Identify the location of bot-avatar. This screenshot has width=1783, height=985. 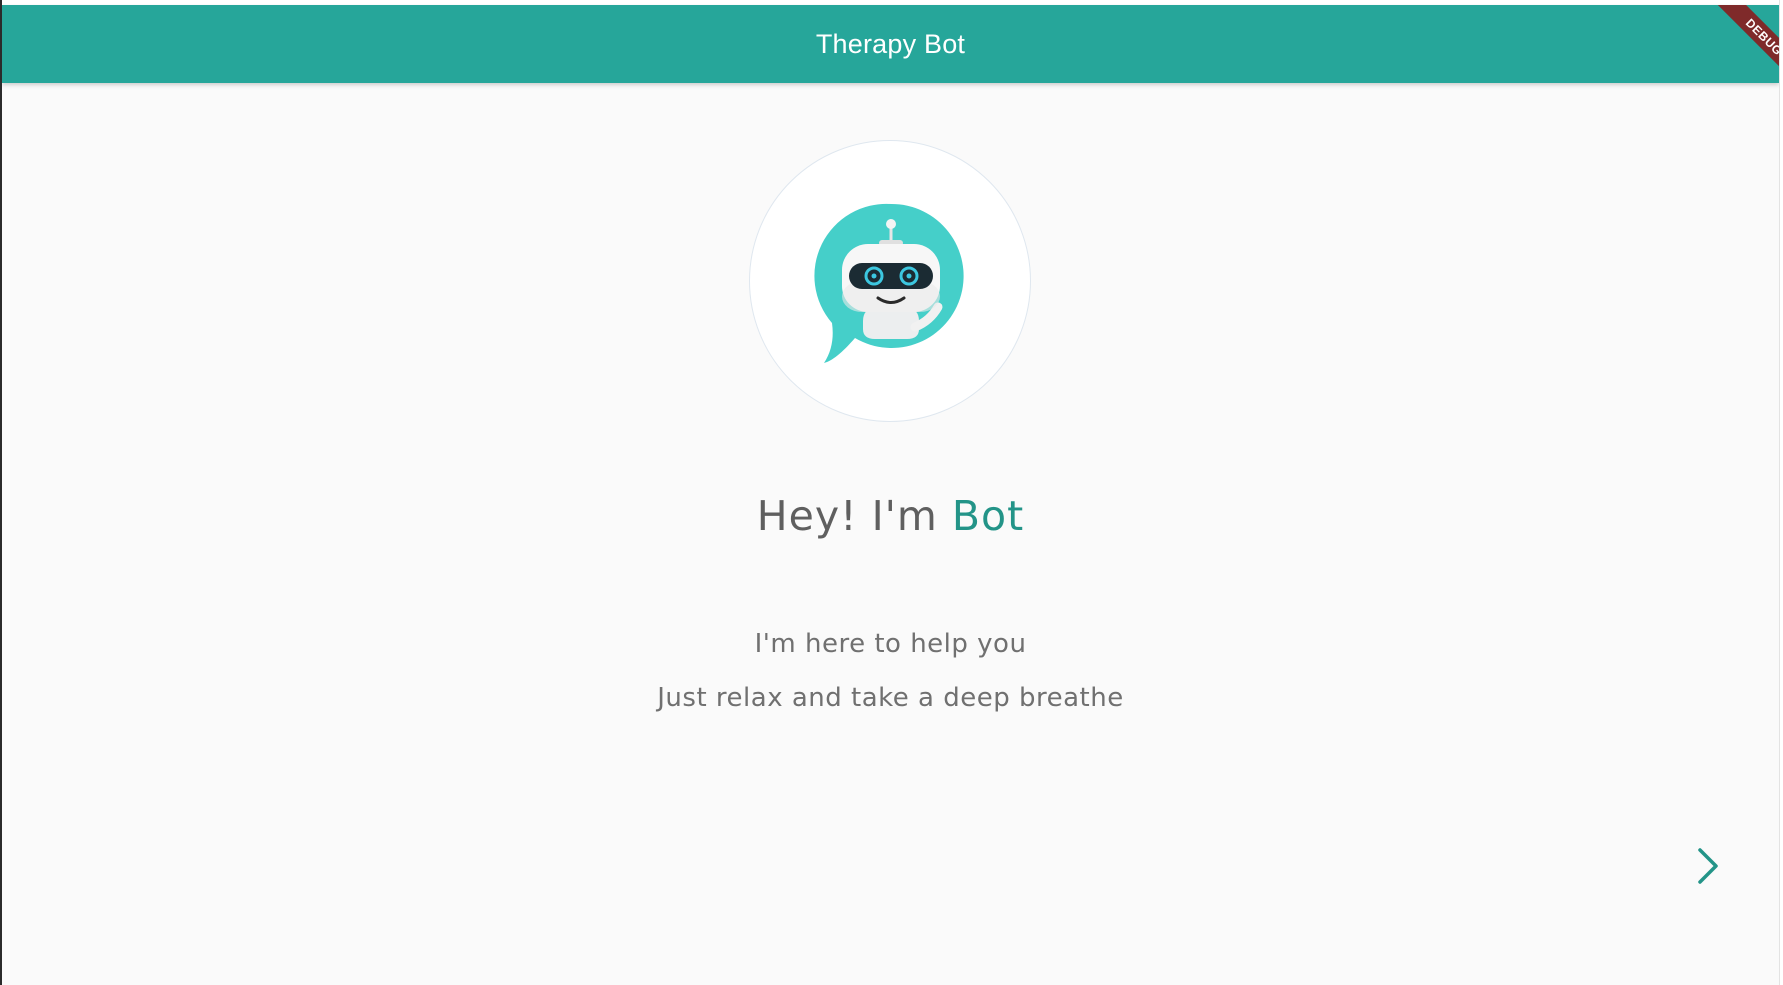
(890, 281).